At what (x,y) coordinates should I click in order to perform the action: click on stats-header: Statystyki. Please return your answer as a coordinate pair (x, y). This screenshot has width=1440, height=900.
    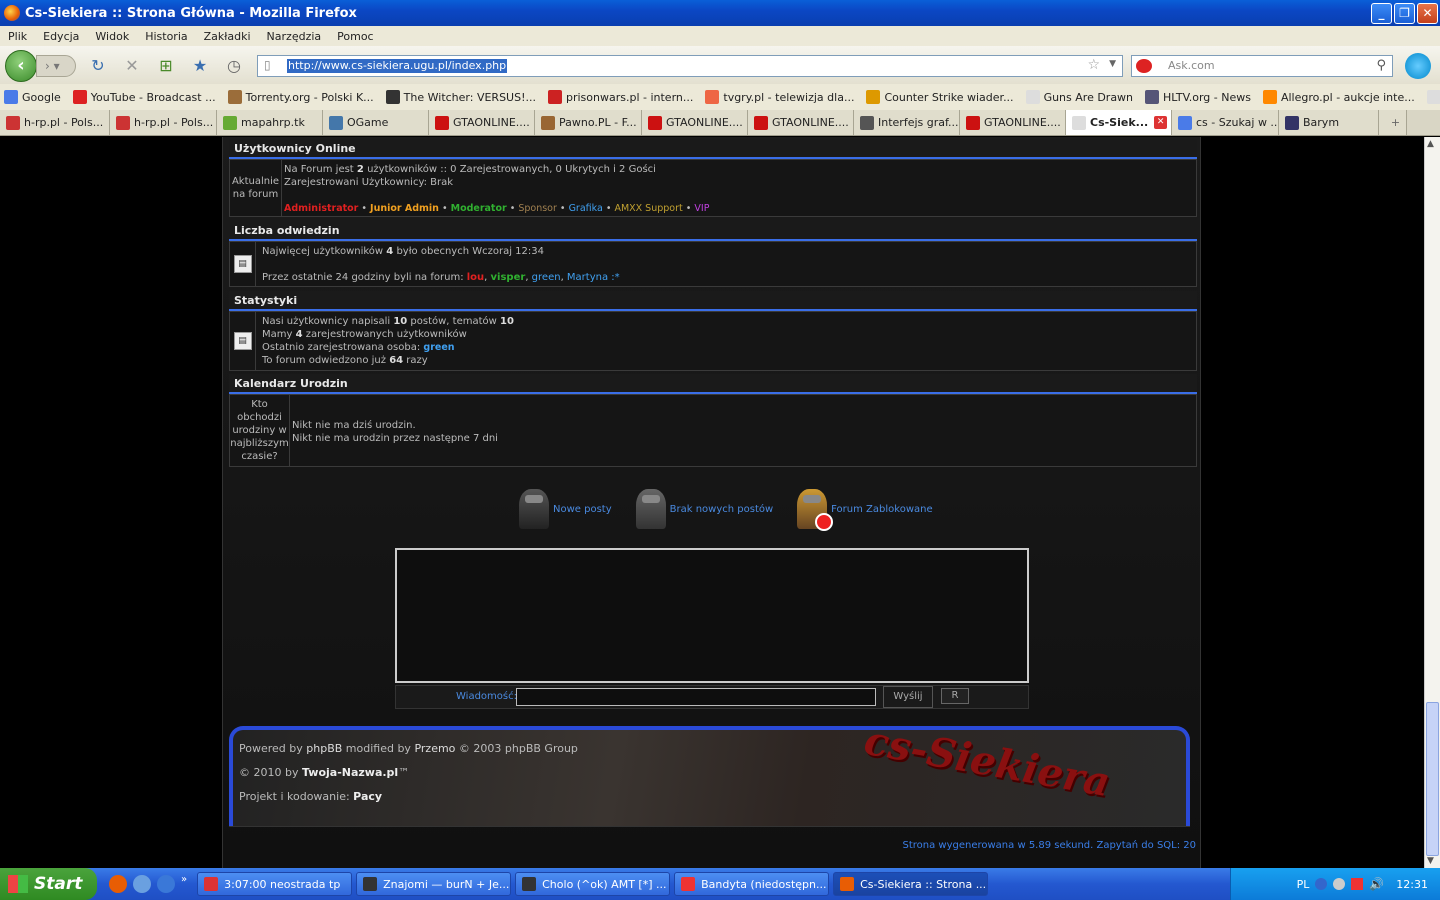
    Looking at the image, I should click on (713, 301).